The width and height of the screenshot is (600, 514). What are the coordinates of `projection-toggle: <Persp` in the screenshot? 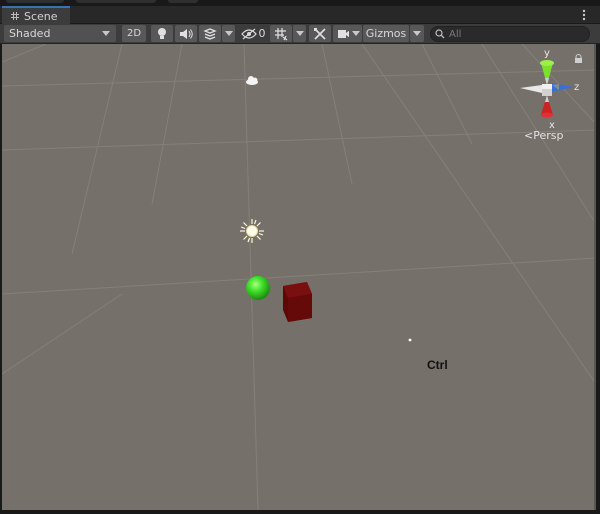 It's located at (543, 135).